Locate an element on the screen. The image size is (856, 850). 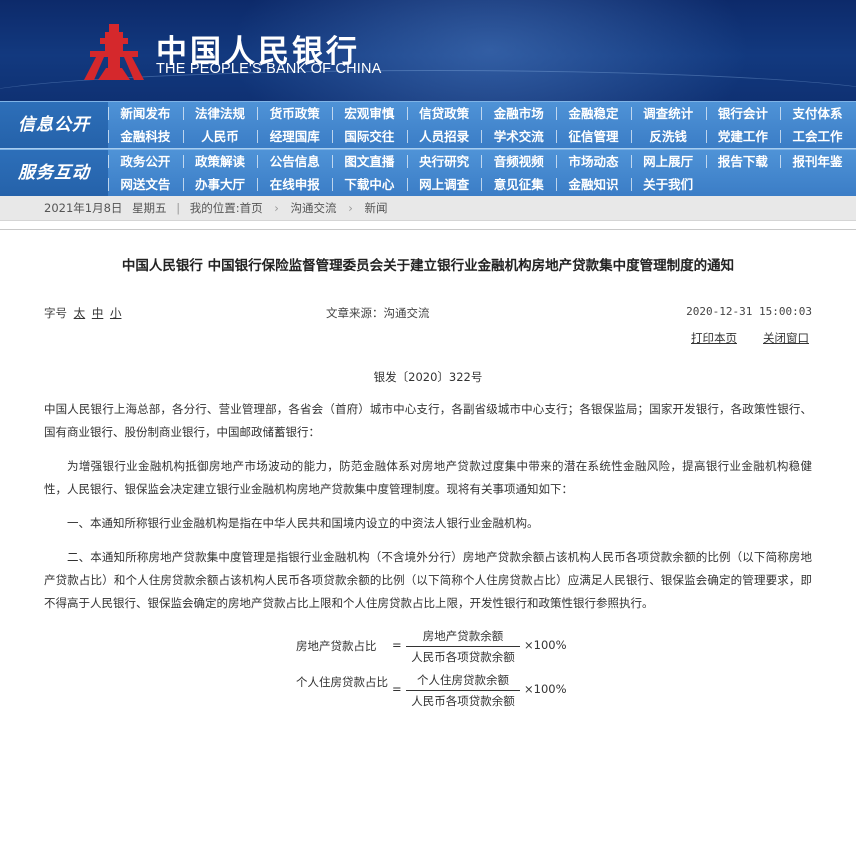
nav-link-party-building: 党建工作 is located at coordinates (743, 136).